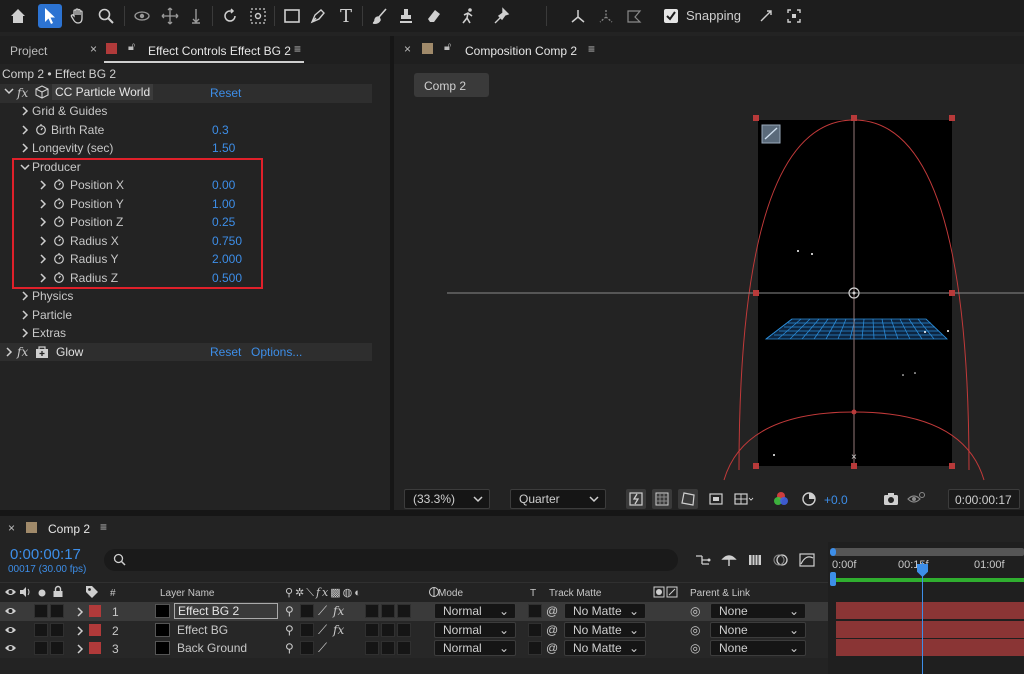  What do you see at coordinates (212, 648) in the screenshot?
I see `layer-name: Back Ground` at bounding box center [212, 648].